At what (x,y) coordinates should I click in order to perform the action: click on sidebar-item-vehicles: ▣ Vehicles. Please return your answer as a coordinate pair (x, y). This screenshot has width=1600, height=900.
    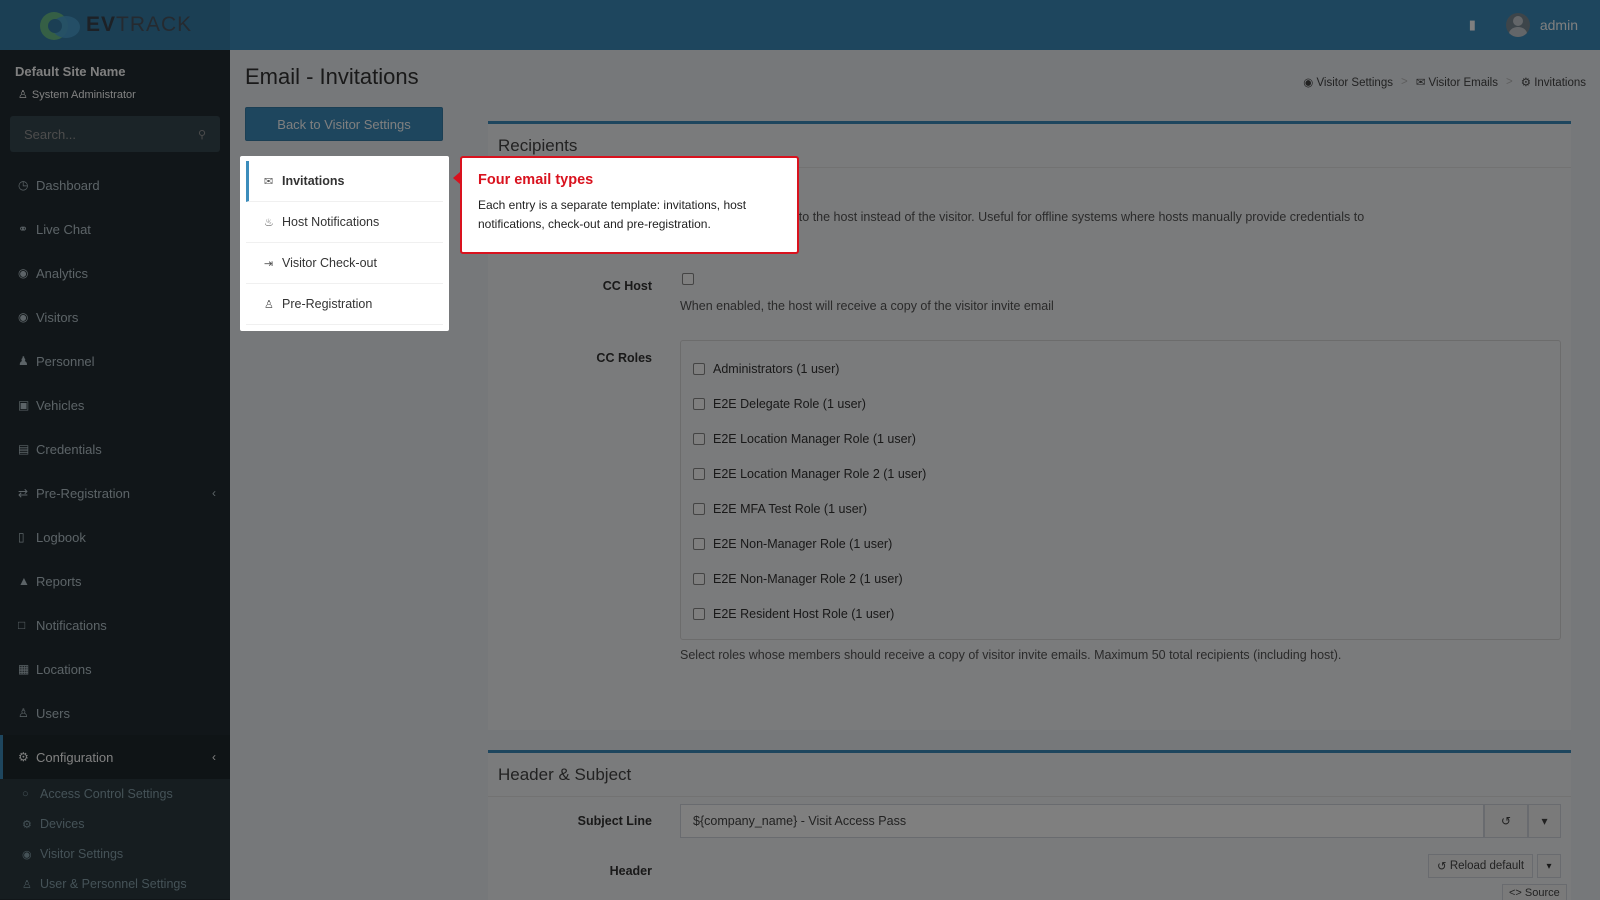
    Looking at the image, I should click on (115, 405).